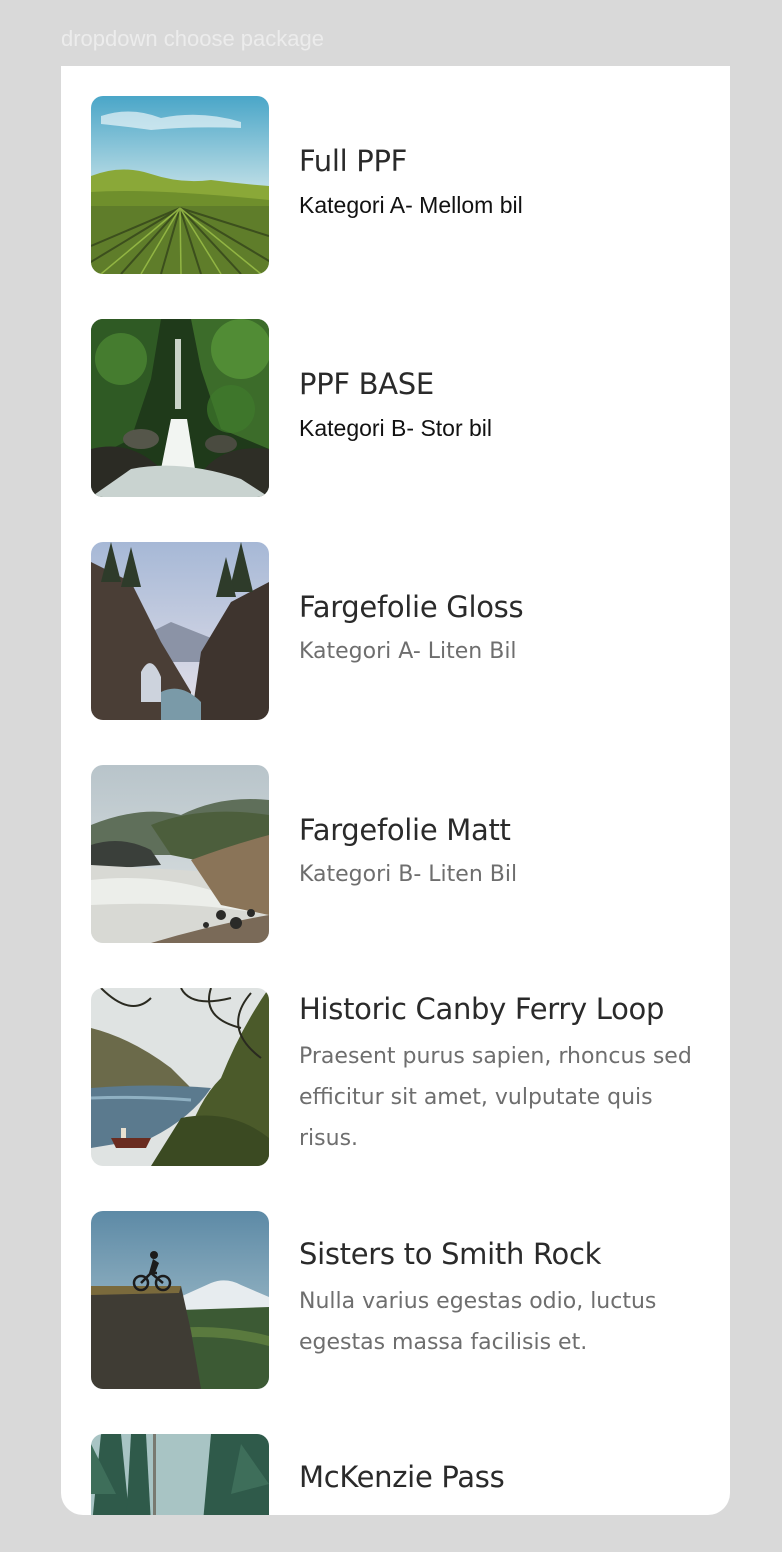  What do you see at coordinates (411, 607) in the screenshot?
I see `package-title: Fargefolie Gloss` at bounding box center [411, 607].